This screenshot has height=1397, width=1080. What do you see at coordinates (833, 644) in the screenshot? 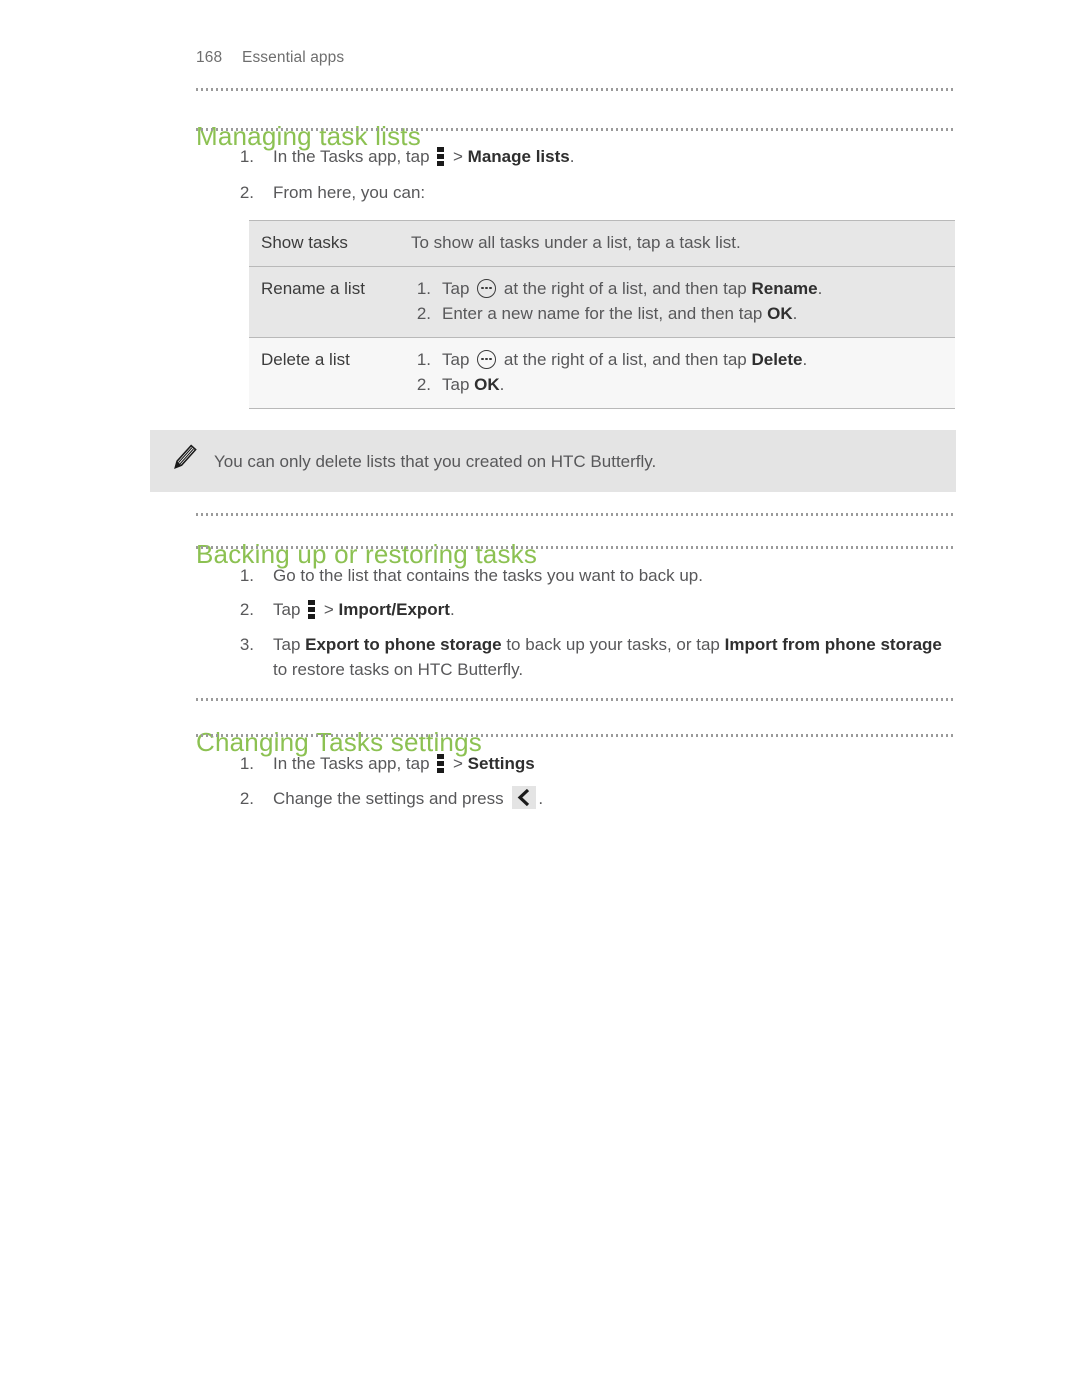
I see `step-bold: Import from phone storage` at bounding box center [833, 644].